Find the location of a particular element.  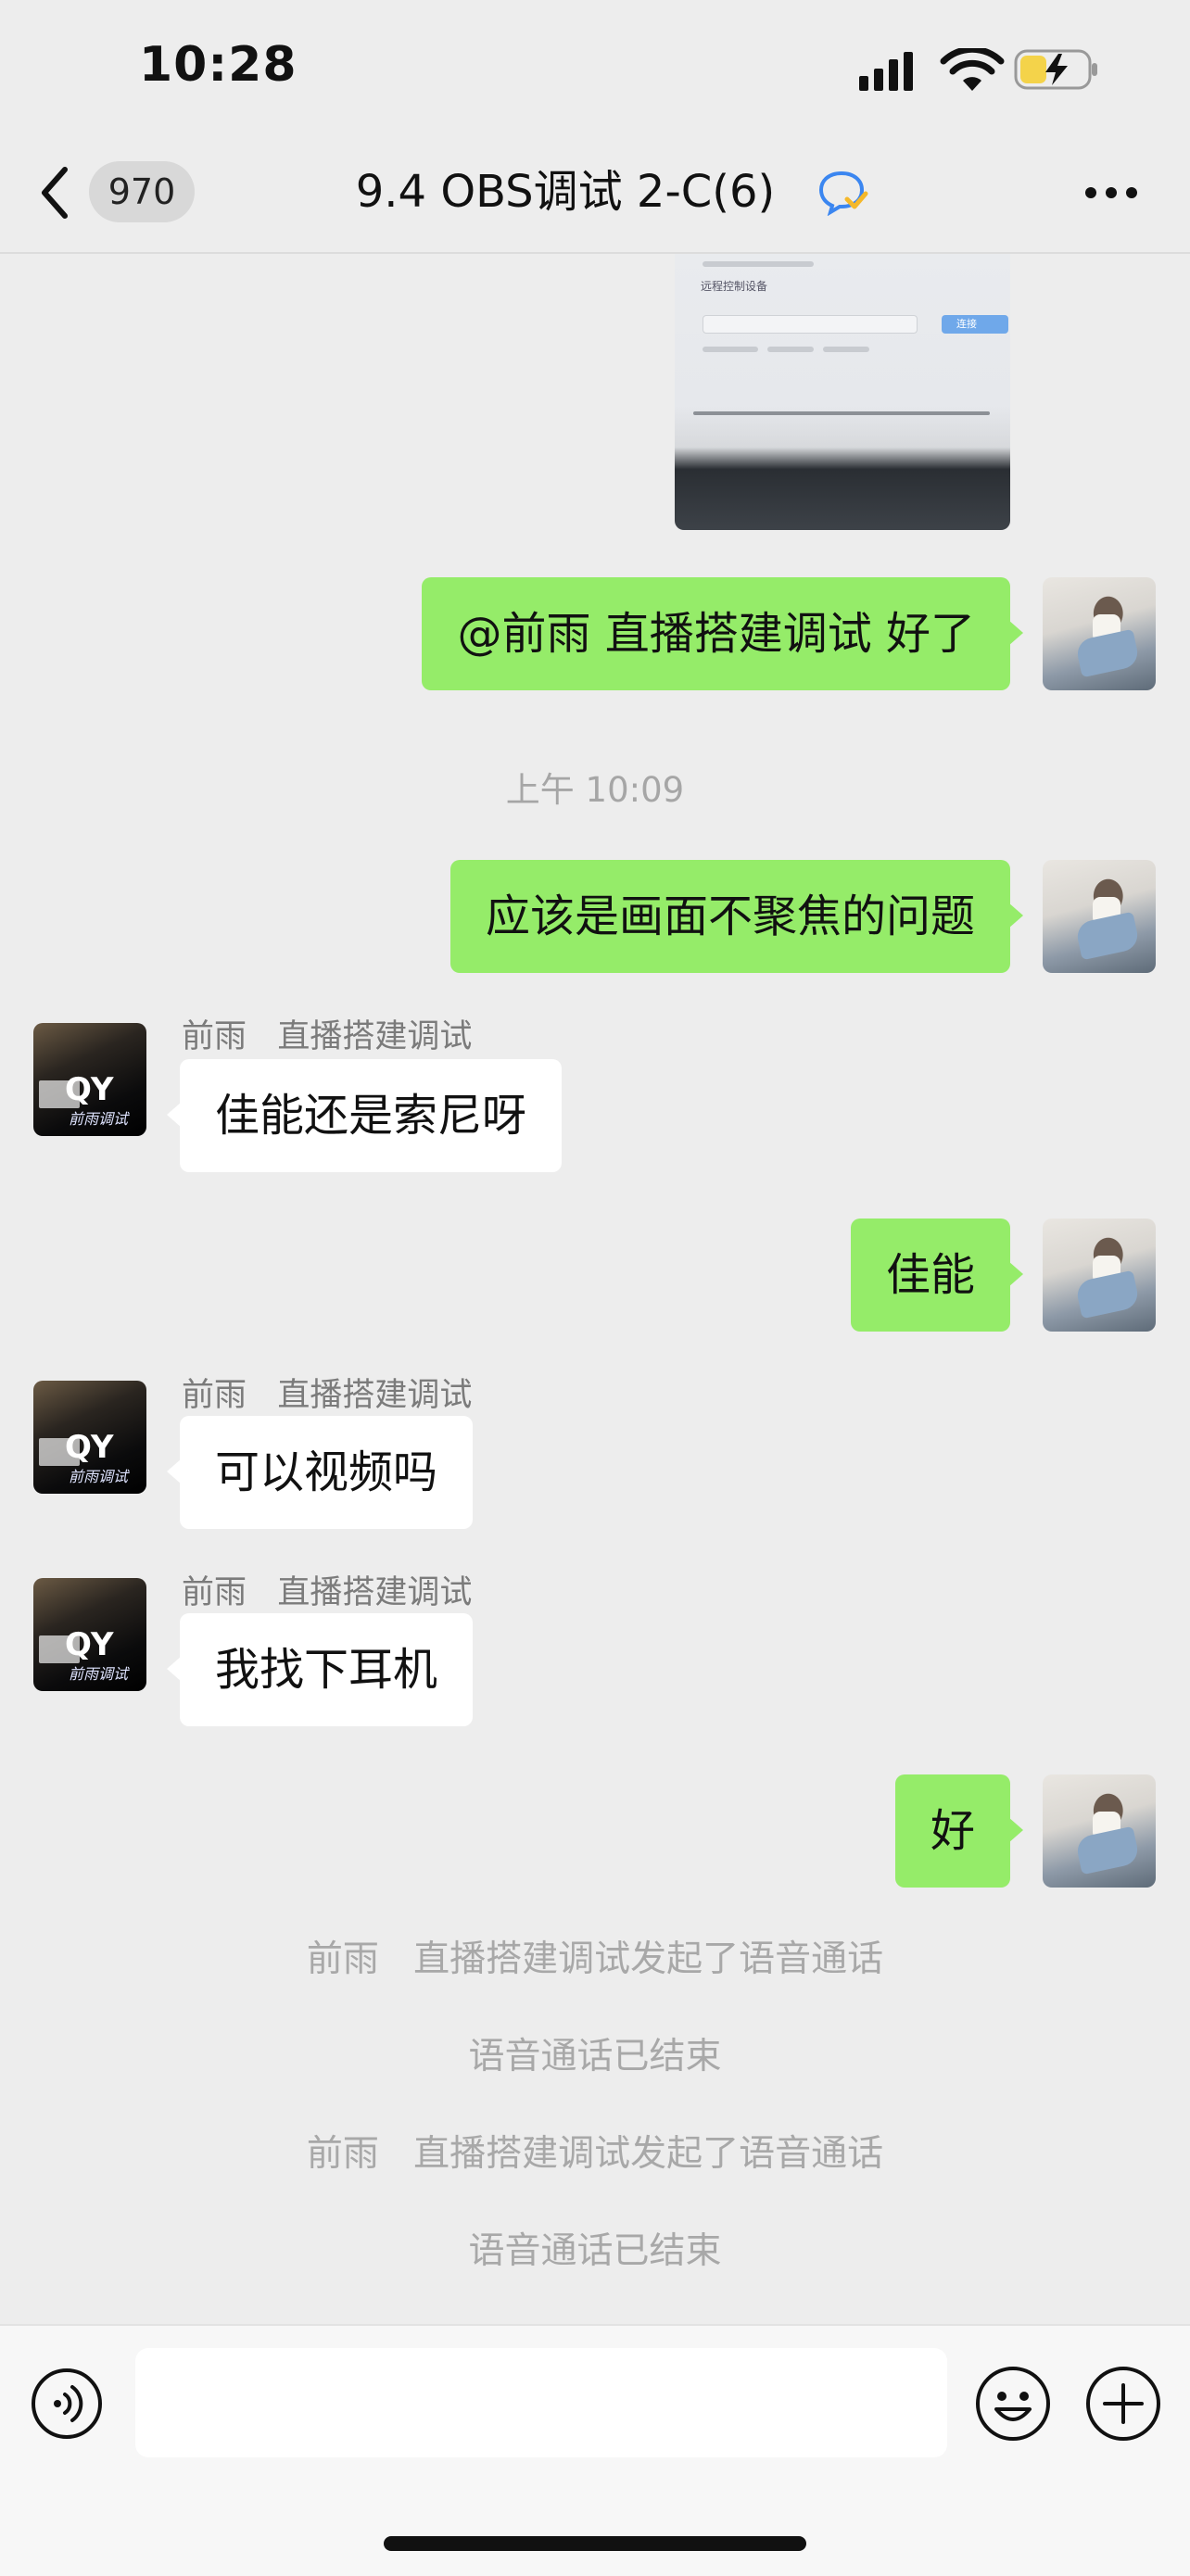

message-timestamp: 上午 10:09 is located at coordinates (595, 790).